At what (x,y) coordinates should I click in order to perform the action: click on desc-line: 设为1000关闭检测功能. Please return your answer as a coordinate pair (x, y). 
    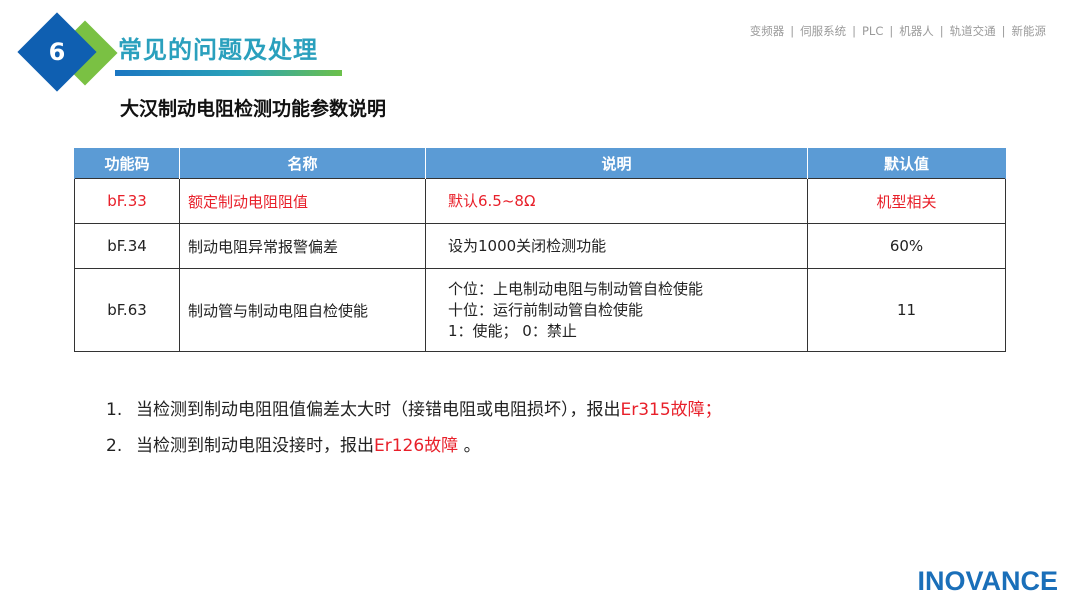
    Looking at the image, I should click on (527, 245).